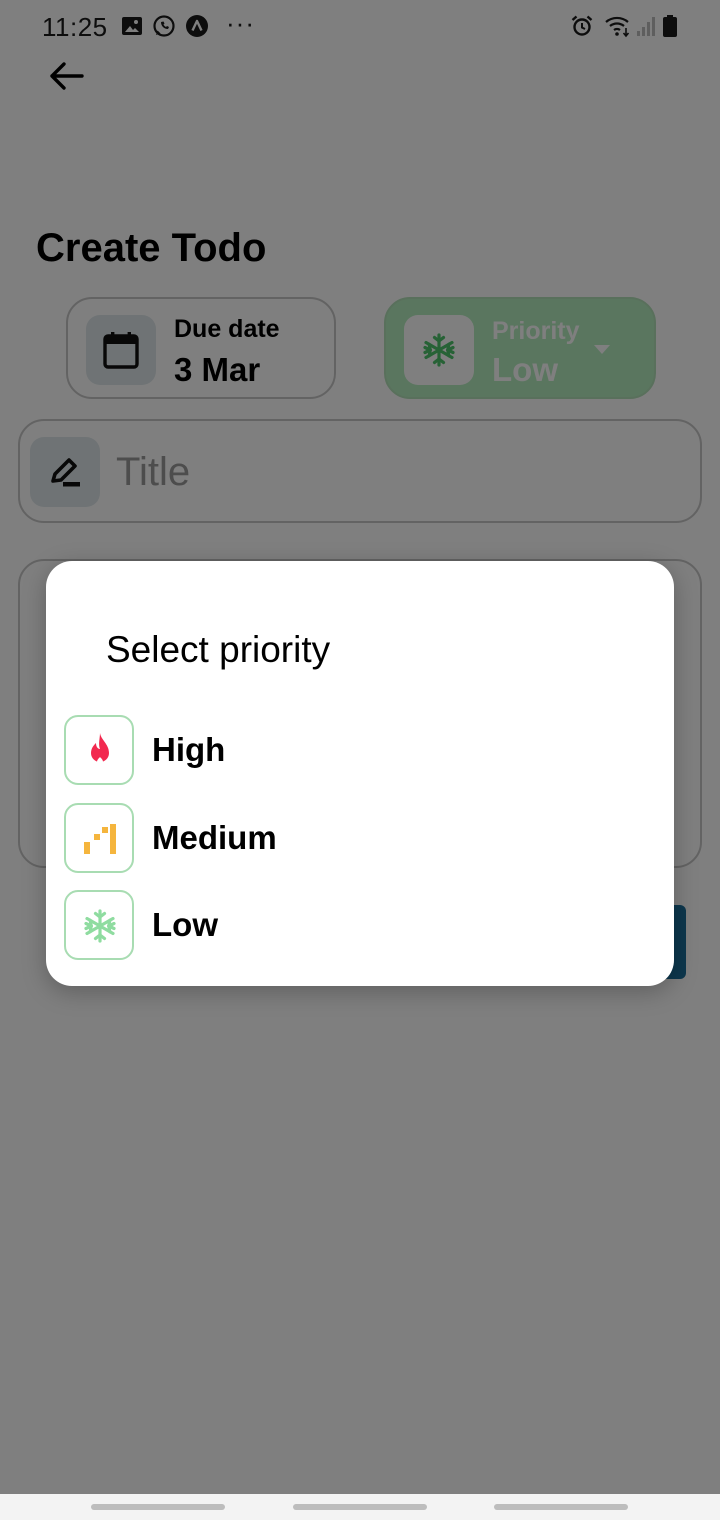  What do you see at coordinates (344, 750) in the screenshot?
I see `priority-option-high: High` at bounding box center [344, 750].